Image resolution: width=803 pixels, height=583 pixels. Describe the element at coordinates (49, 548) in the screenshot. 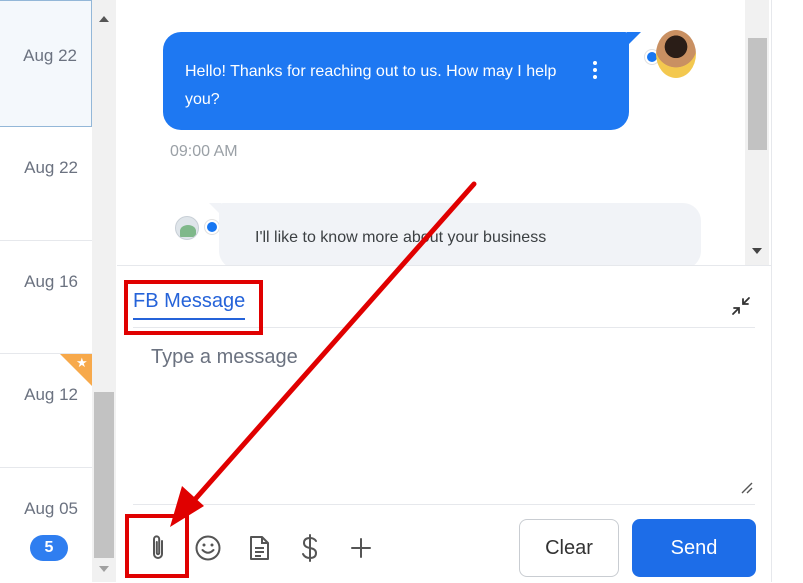

I see `unread-count-badge: 5` at that location.